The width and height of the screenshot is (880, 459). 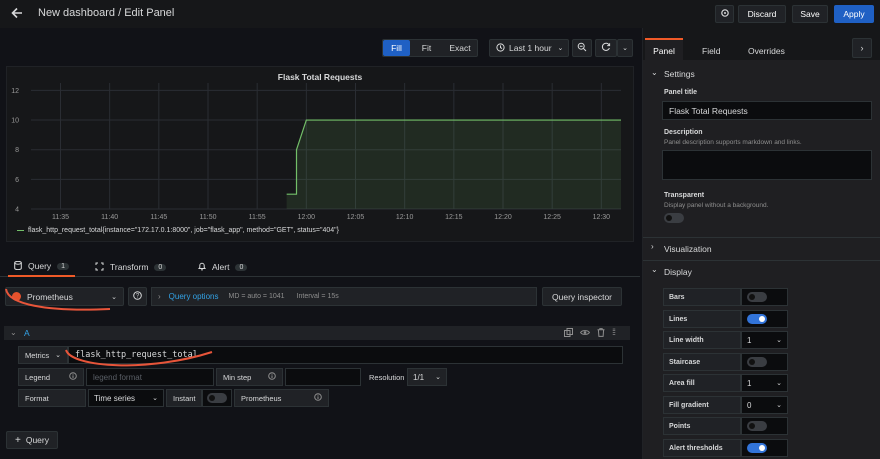 What do you see at coordinates (767, 110) in the screenshot?
I see `panel-title-input: Flask Total Requests` at bounding box center [767, 110].